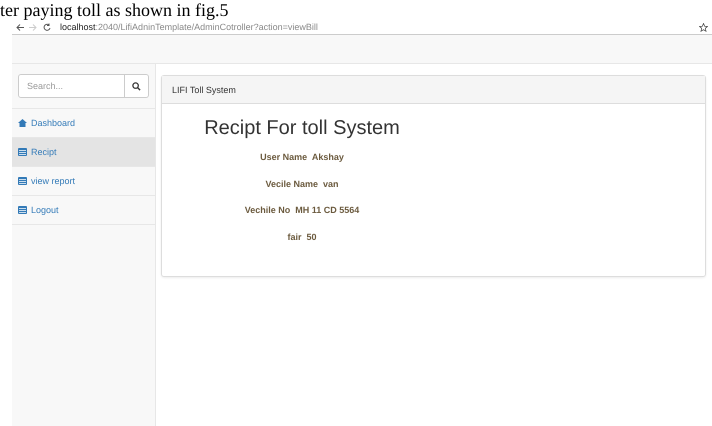 This screenshot has width=712, height=426. I want to click on dashboard-icon, so click(22, 123).